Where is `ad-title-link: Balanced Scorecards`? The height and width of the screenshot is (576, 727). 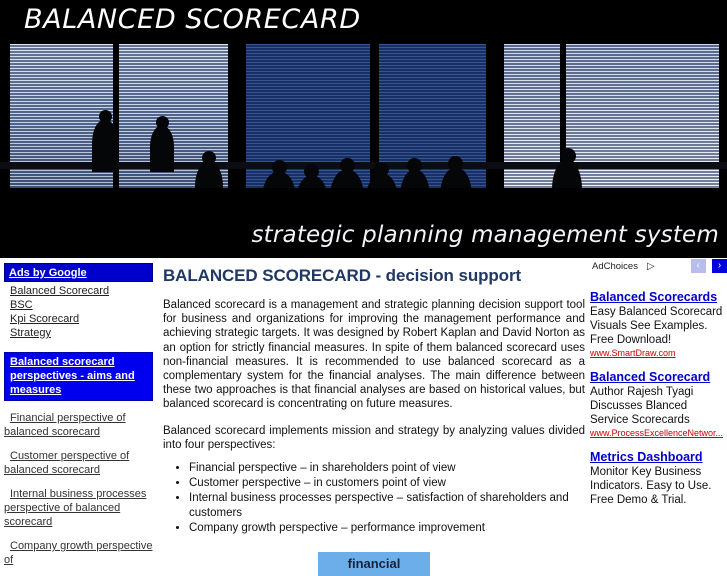
ad-title-link: Balanced Scorecards is located at coordinates (658, 297).